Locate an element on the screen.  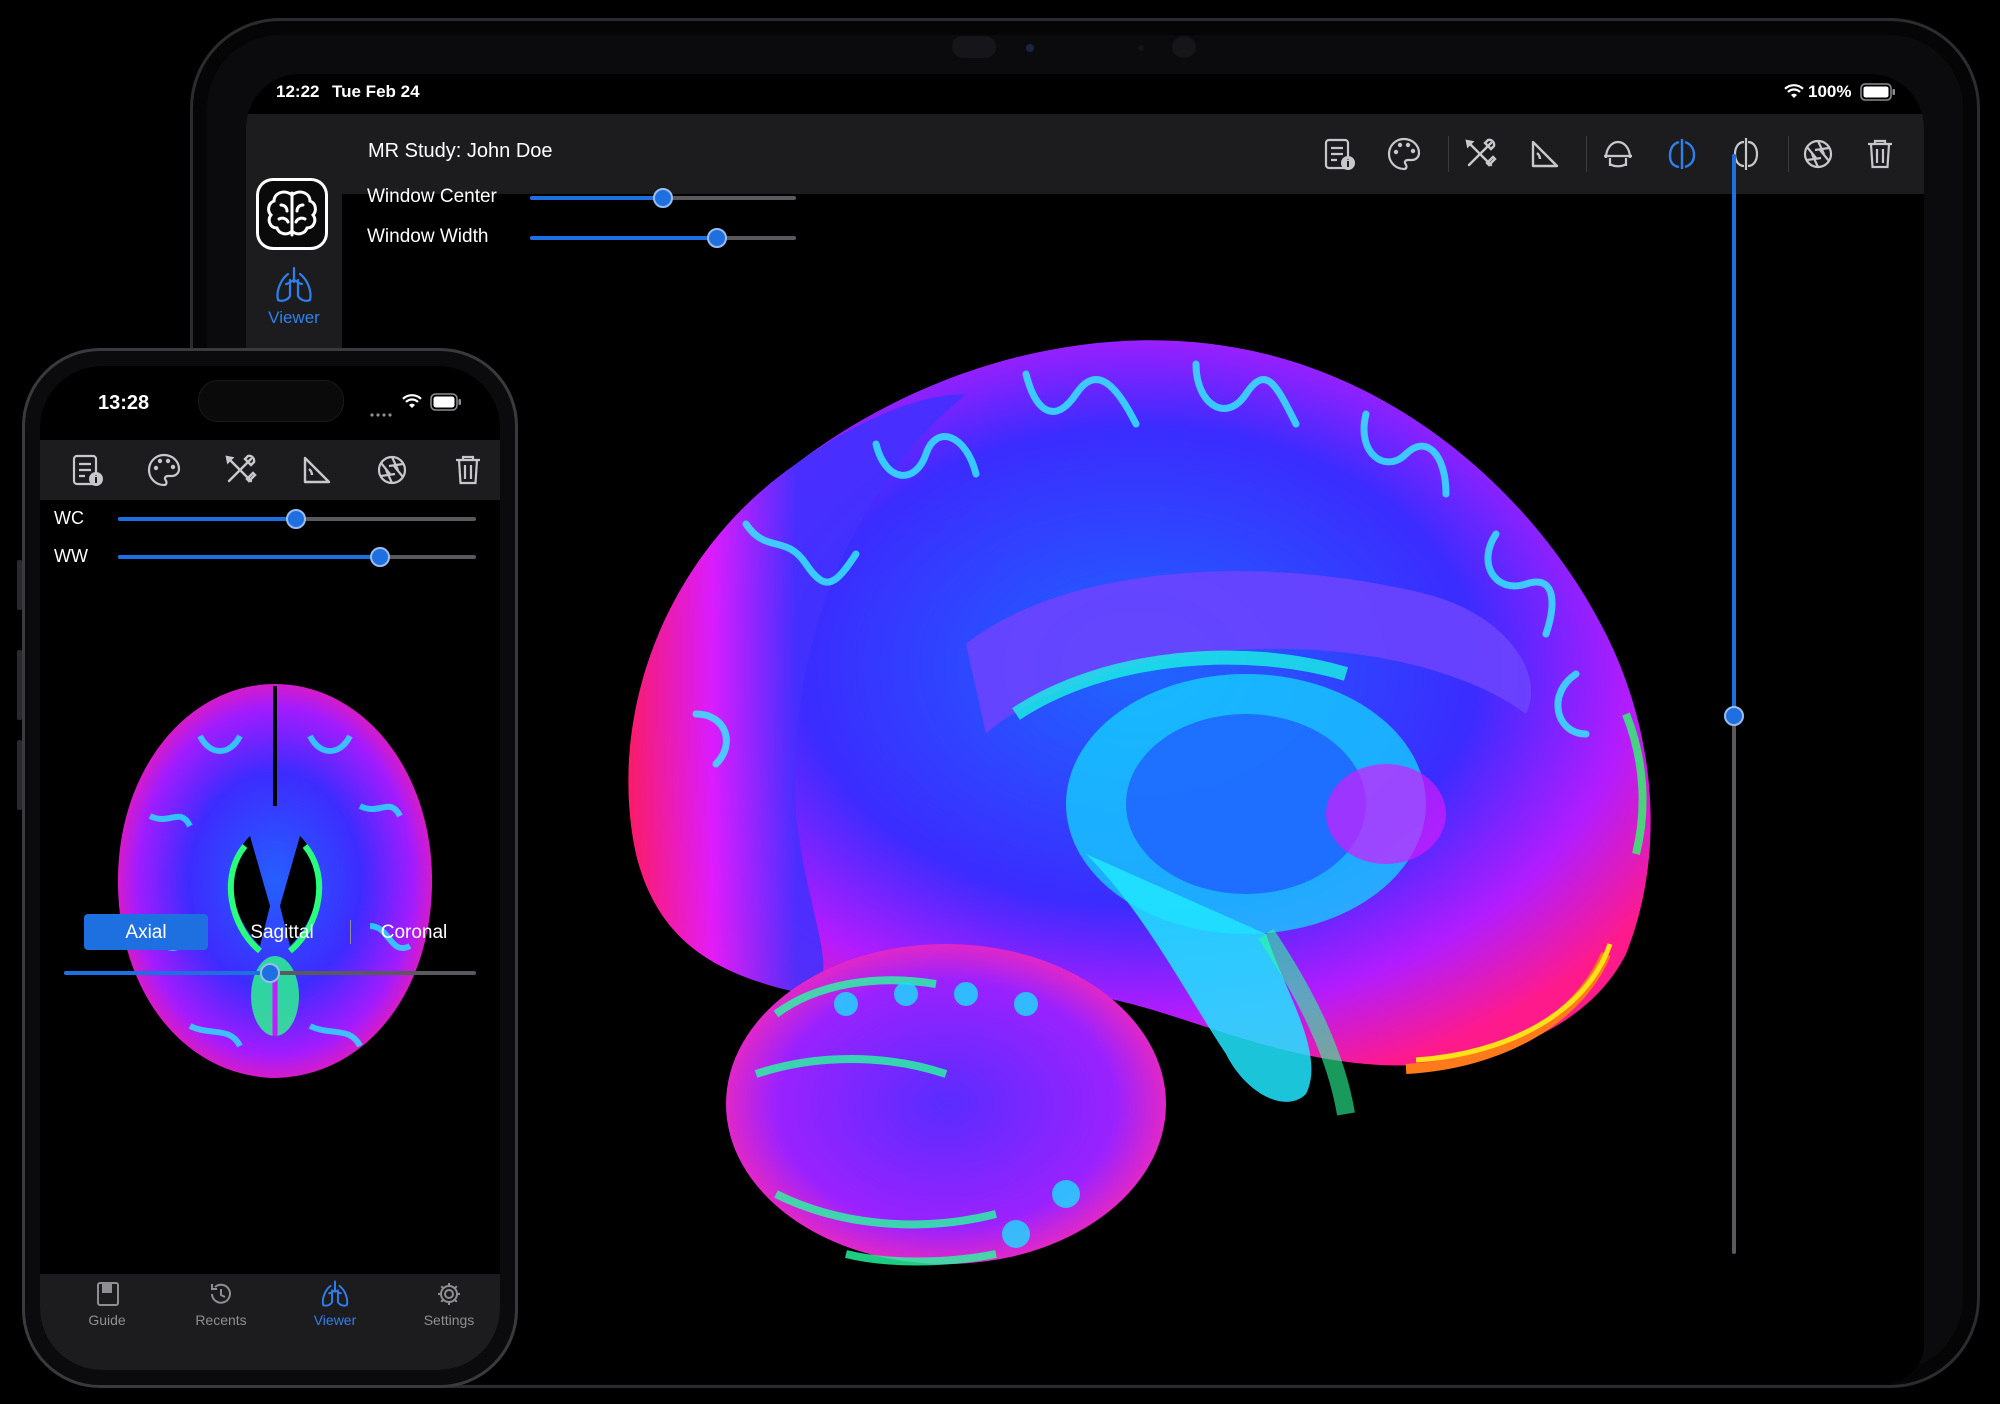
sagittal-view-icon is located at coordinates (1682, 154).